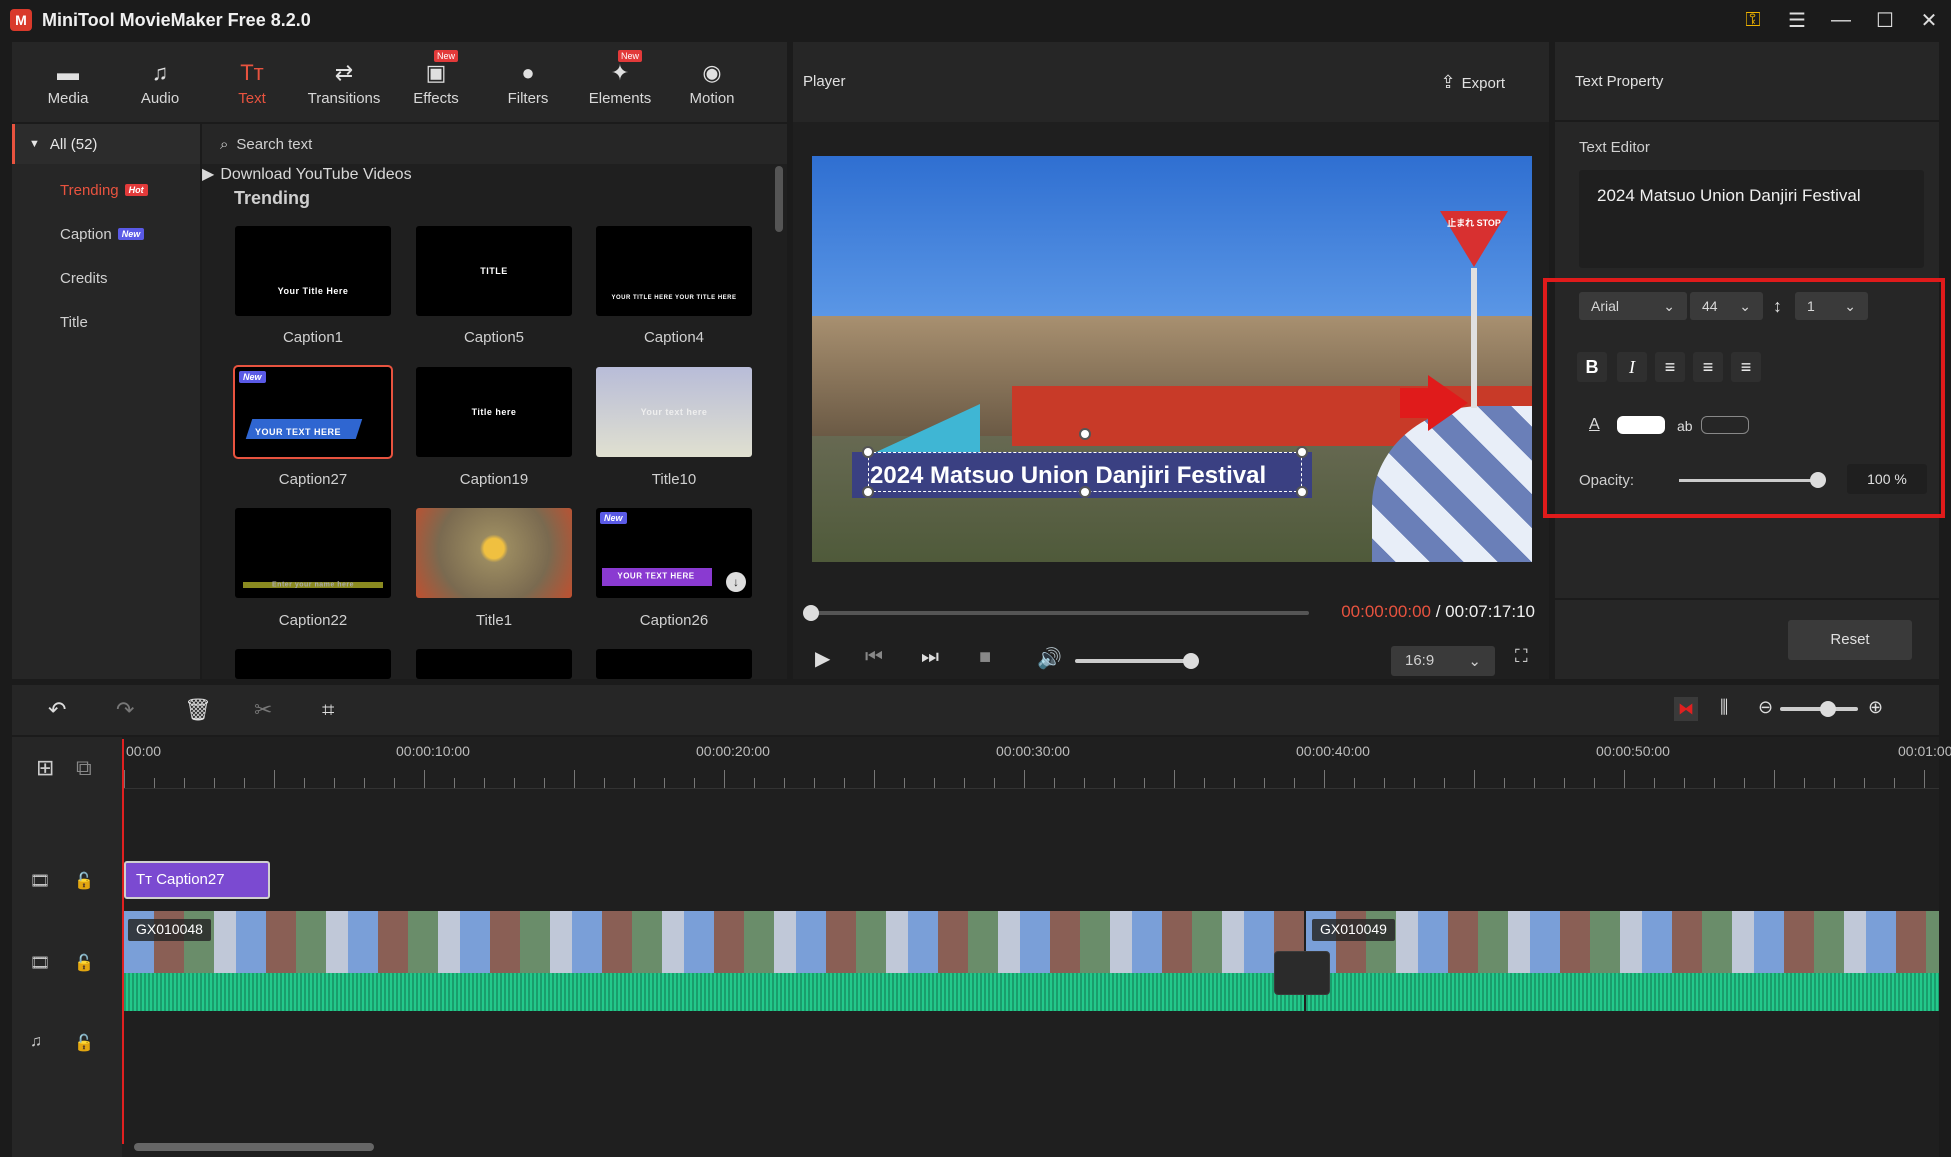 The height and width of the screenshot is (1157, 1951). What do you see at coordinates (1818, 480) in the screenshot?
I see `opacity-knob` at bounding box center [1818, 480].